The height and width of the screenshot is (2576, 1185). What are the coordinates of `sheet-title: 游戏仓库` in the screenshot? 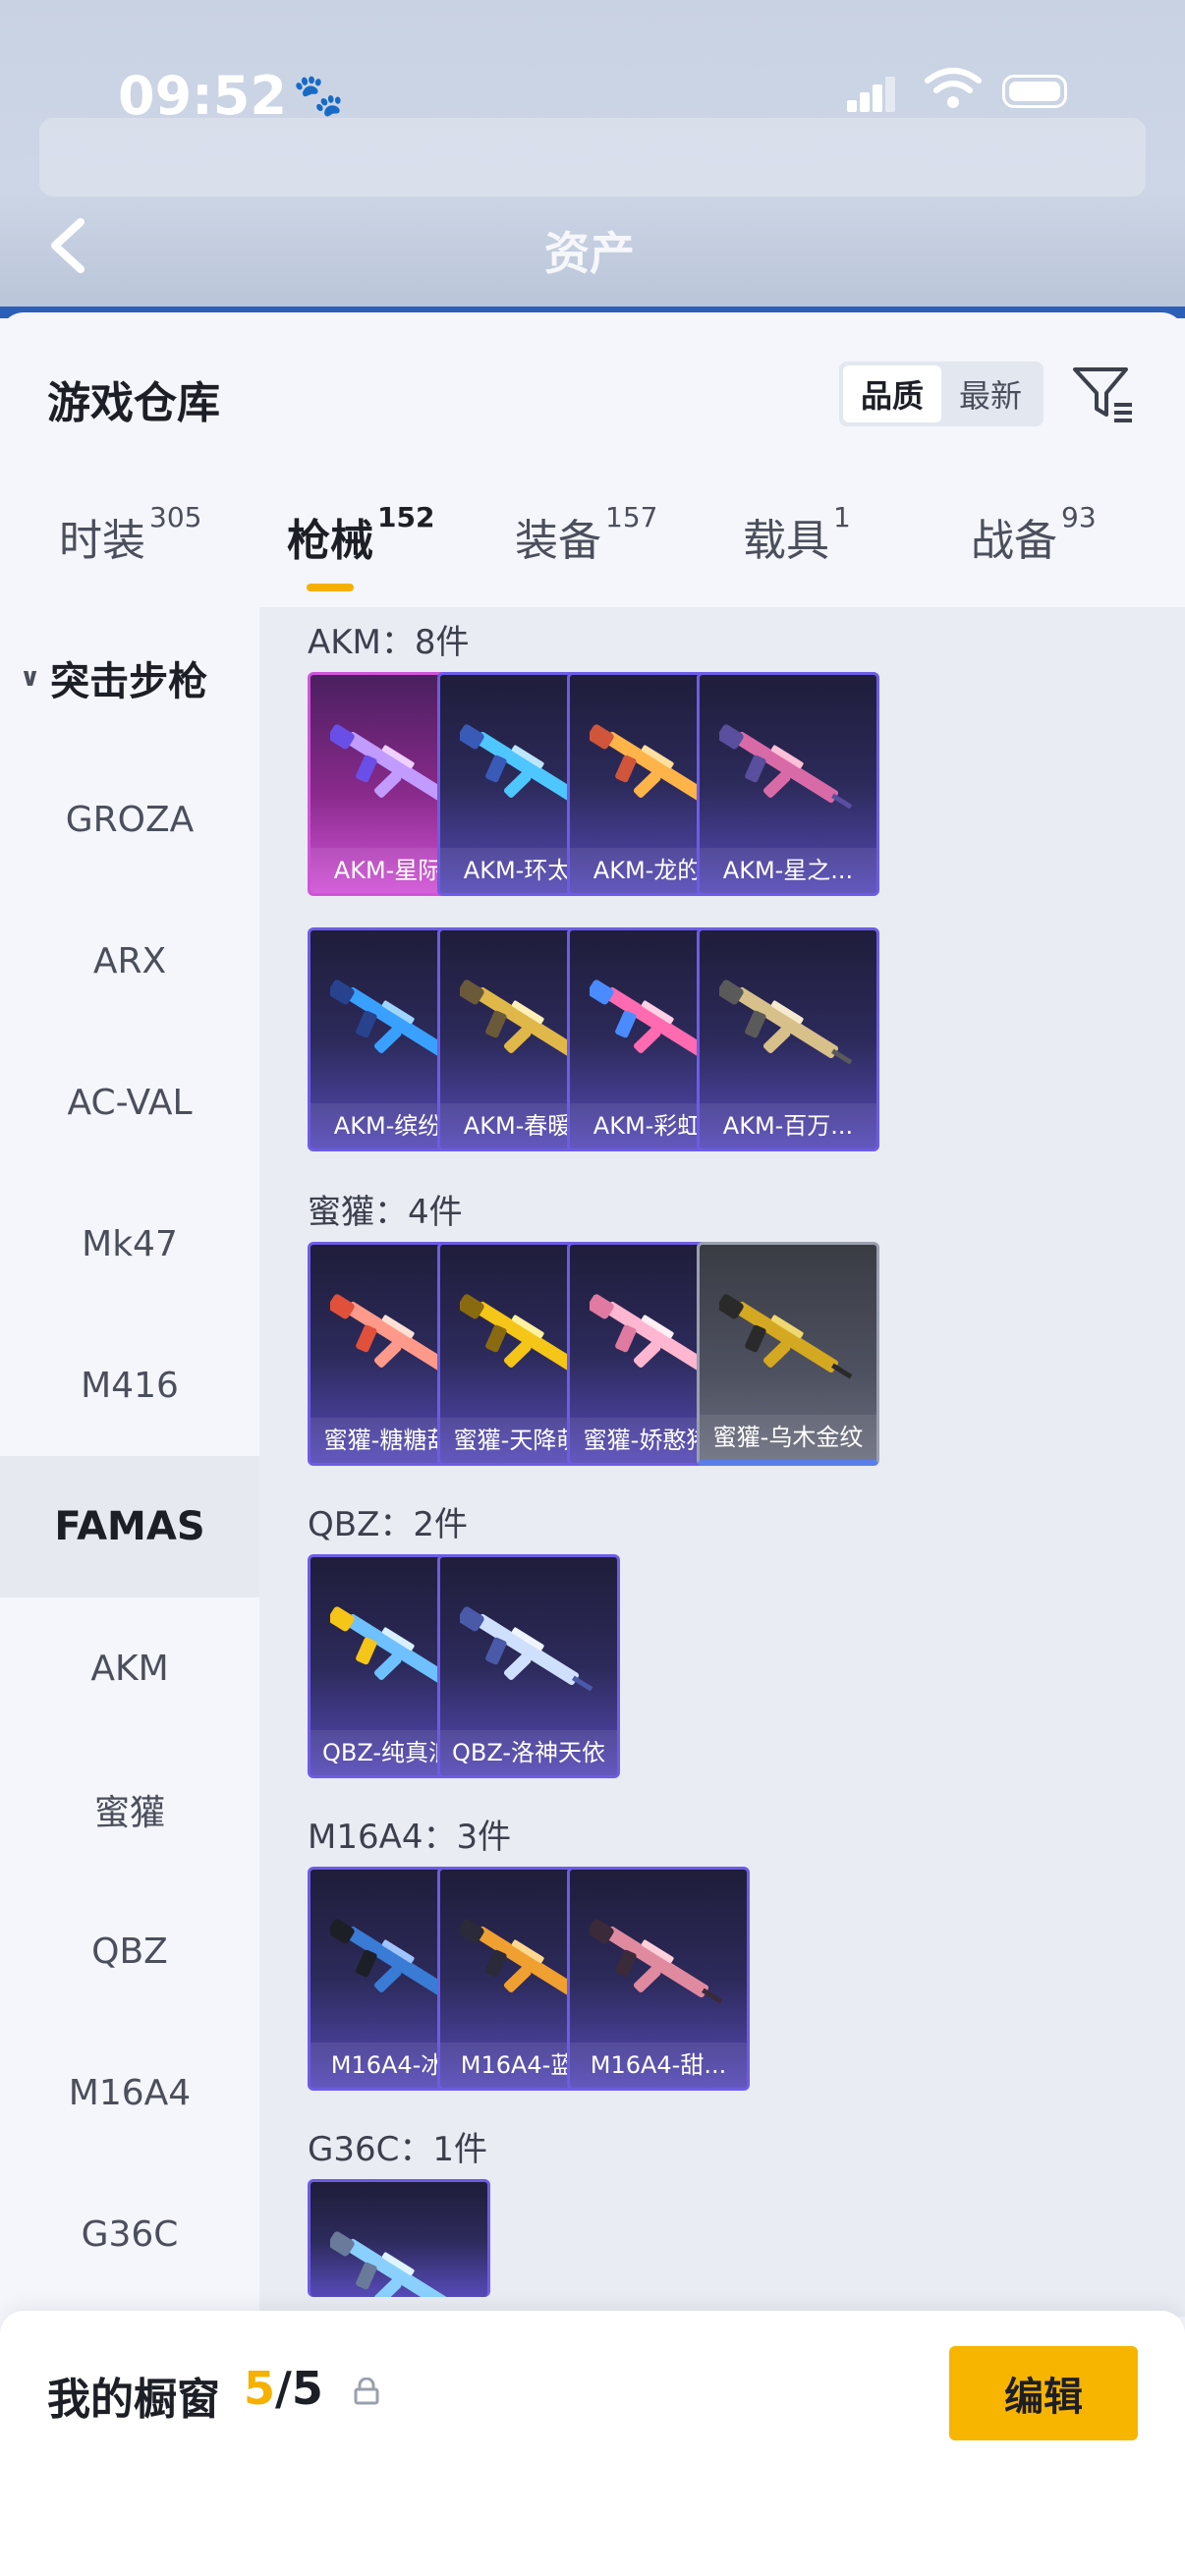 It's located at (134, 403).